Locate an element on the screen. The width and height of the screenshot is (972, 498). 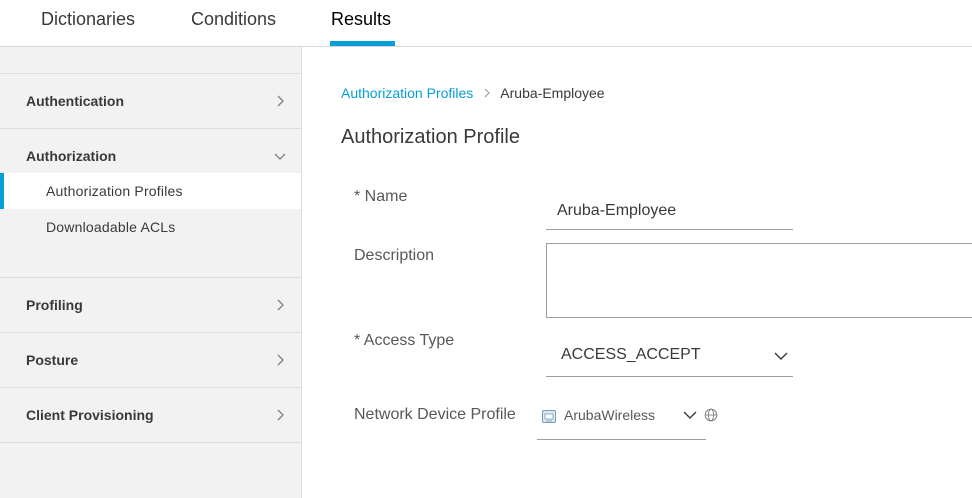
network-device-profile-select: ArubaWireless is located at coordinates (621, 420).